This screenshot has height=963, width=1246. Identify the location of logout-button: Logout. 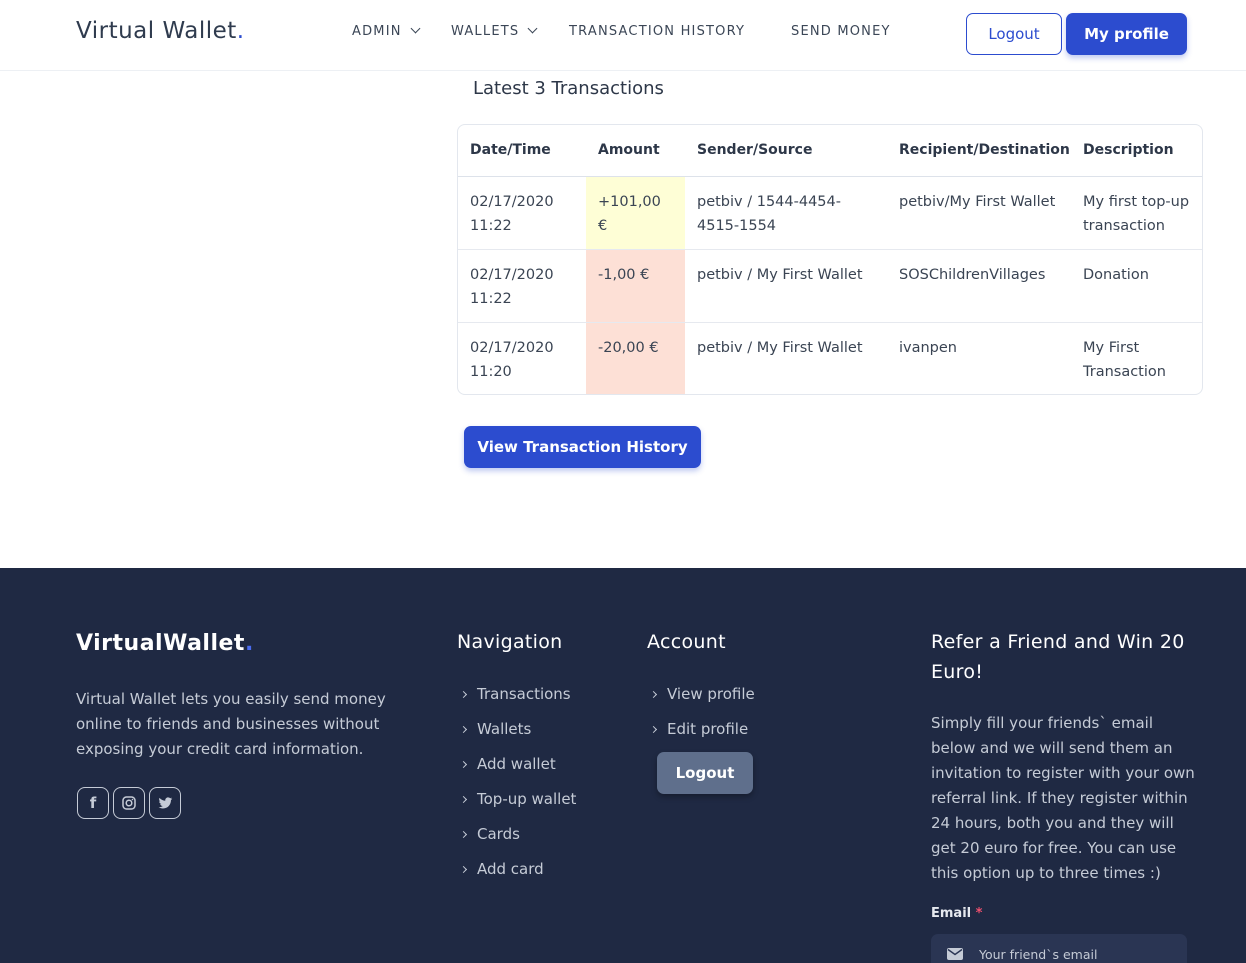
(1014, 34).